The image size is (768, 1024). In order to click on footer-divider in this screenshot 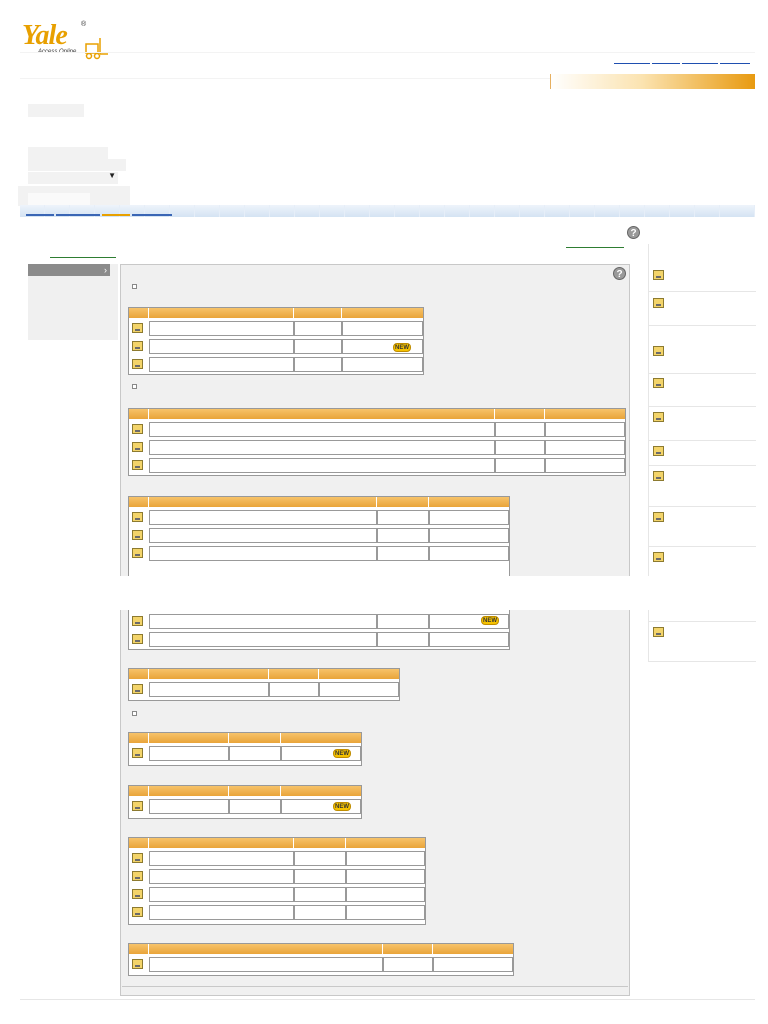, I will do `click(387, 999)`.